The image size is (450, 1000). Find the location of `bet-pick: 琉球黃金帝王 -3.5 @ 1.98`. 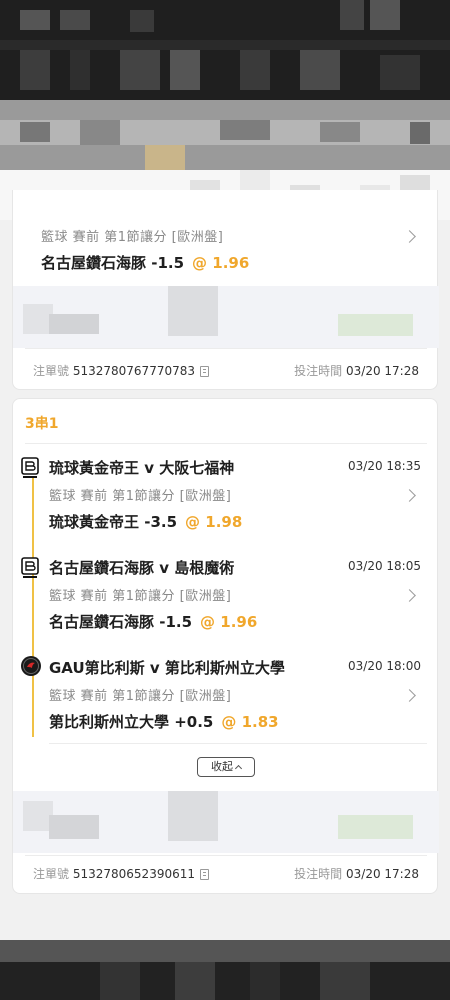

bet-pick: 琉球黃金帝王 -3.5 @ 1.98 is located at coordinates (145, 521).